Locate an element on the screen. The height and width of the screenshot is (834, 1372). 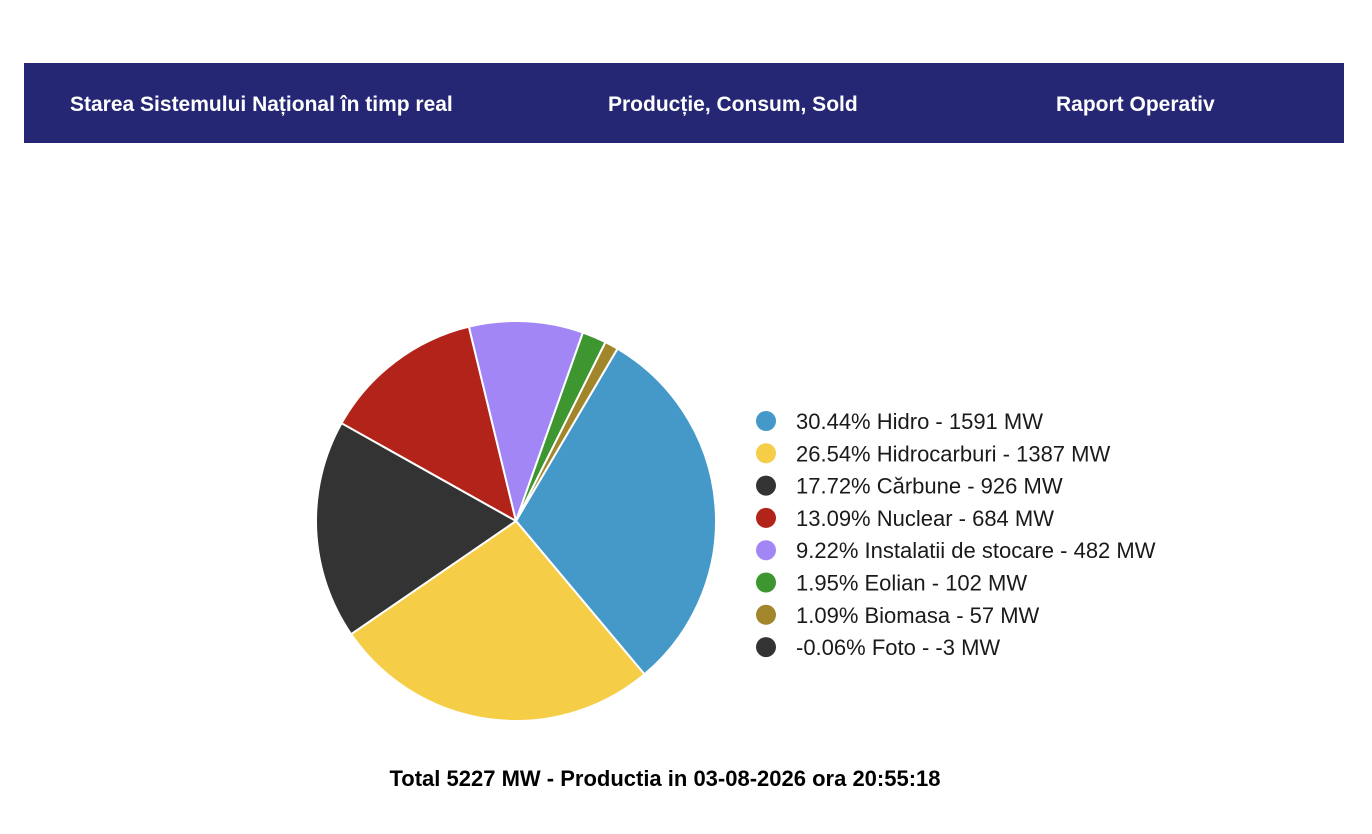
legend-label: -0.06% Foto - -3 MW is located at coordinates (898, 647).